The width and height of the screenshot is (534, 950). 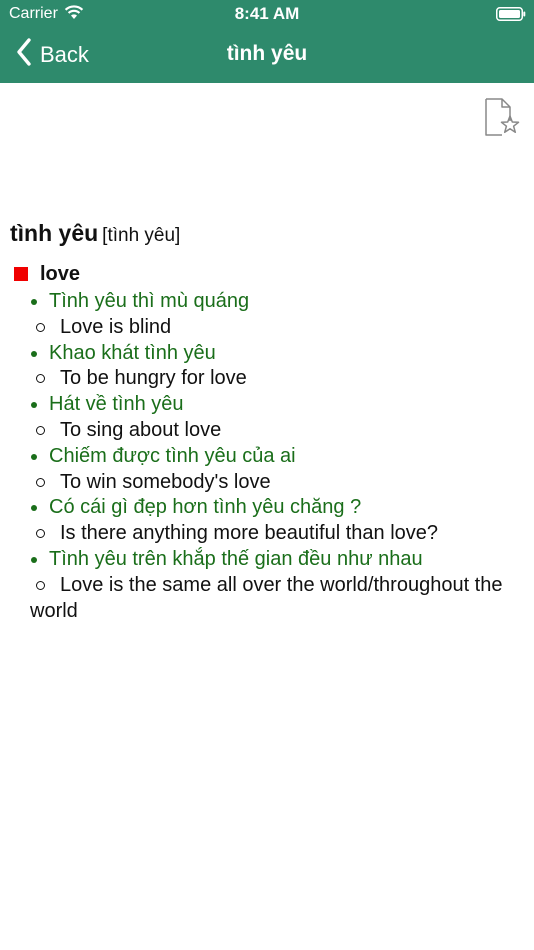 I want to click on bookmark-button, so click(x=502, y=118).